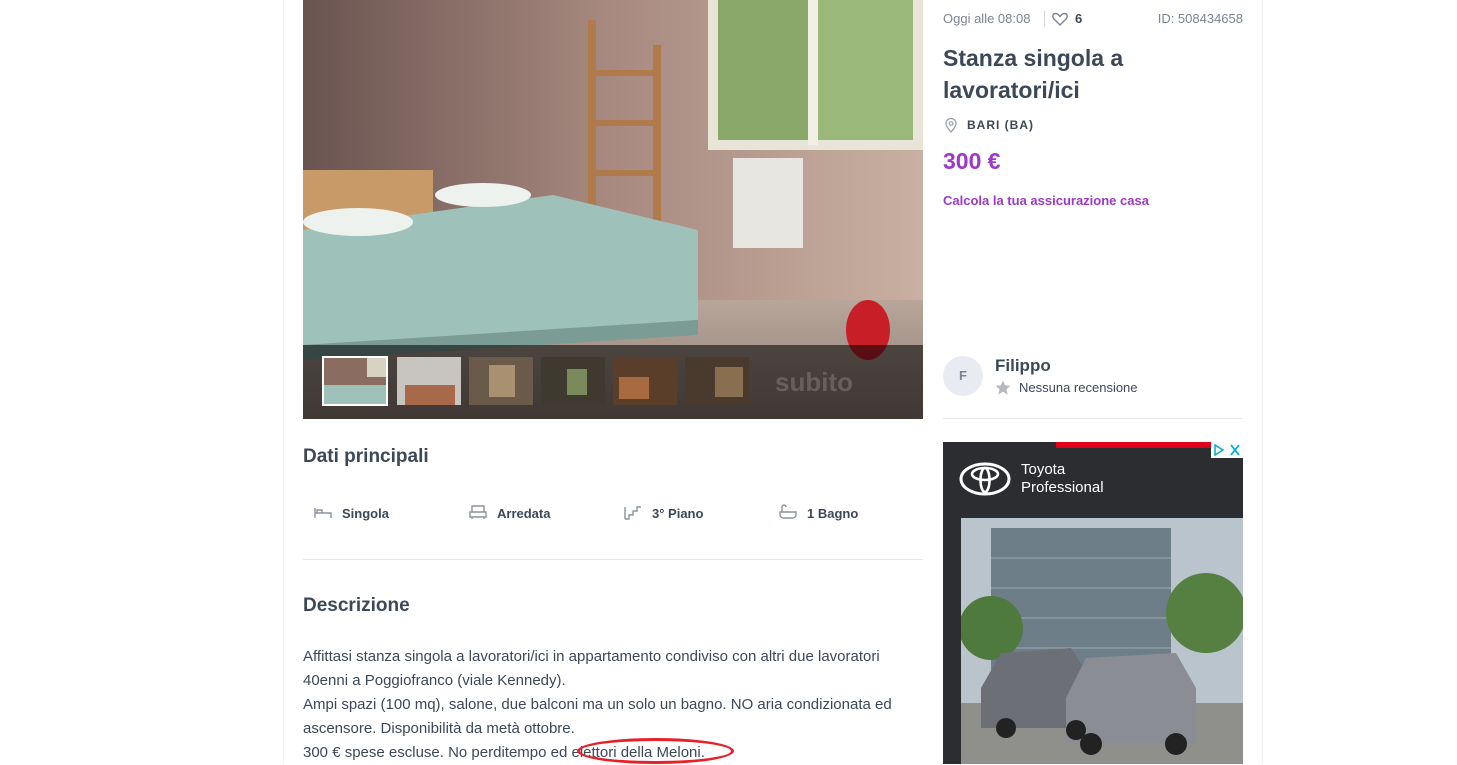 The image size is (1457, 765). I want to click on meta-divider, so click(1044, 19).